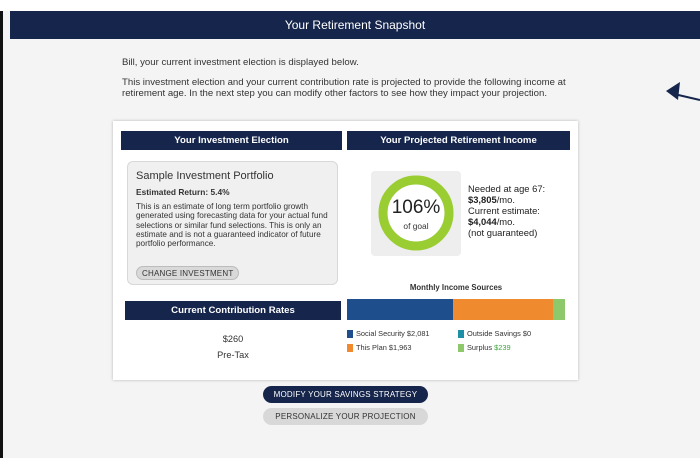 The height and width of the screenshot is (458, 700). What do you see at coordinates (205, 176) in the screenshot?
I see `portfolio-name: Sample Investment Portfolio` at bounding box center [205, 176].